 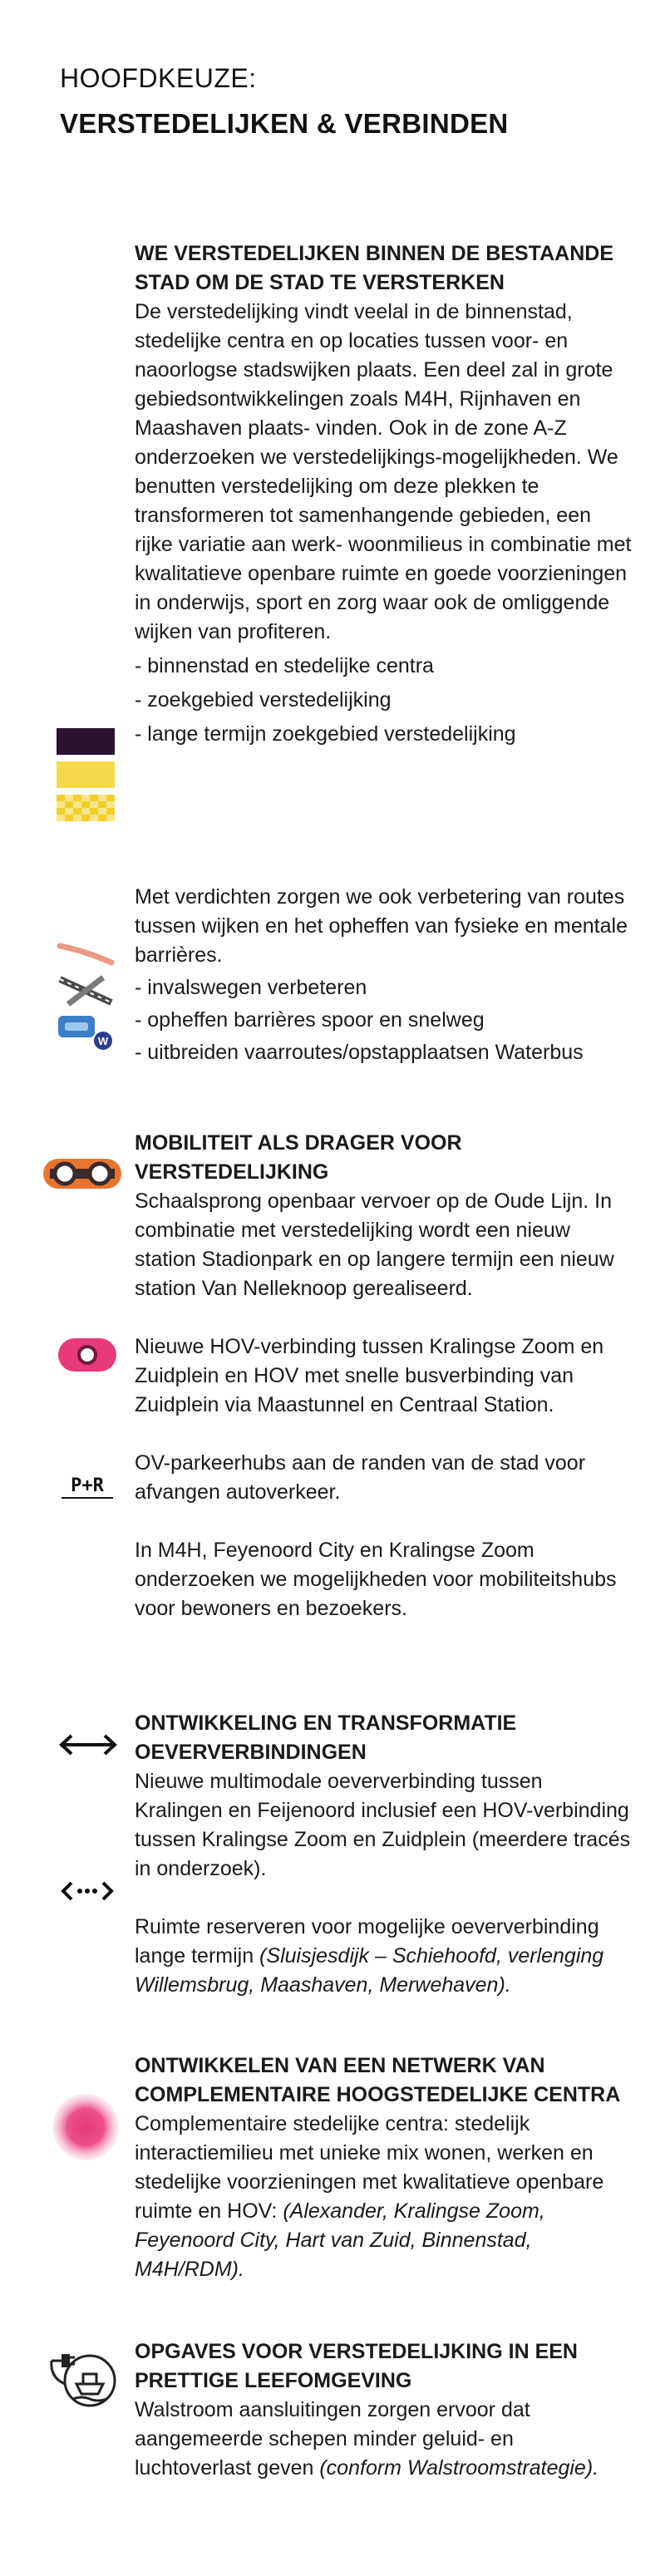 I want to click on park-and-ride-label: P+R, so click(x=87, y=1485).